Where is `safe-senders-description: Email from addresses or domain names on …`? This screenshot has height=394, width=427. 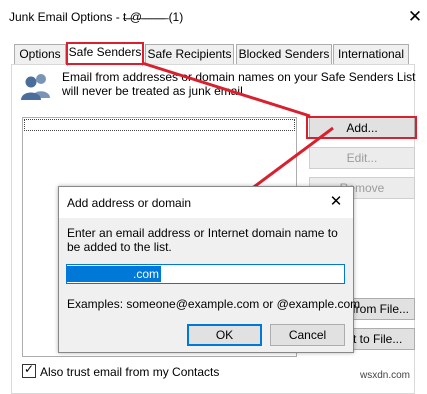 safe-senders-description: Email from addresses or domain names on … is located at coordinates (239, 84).